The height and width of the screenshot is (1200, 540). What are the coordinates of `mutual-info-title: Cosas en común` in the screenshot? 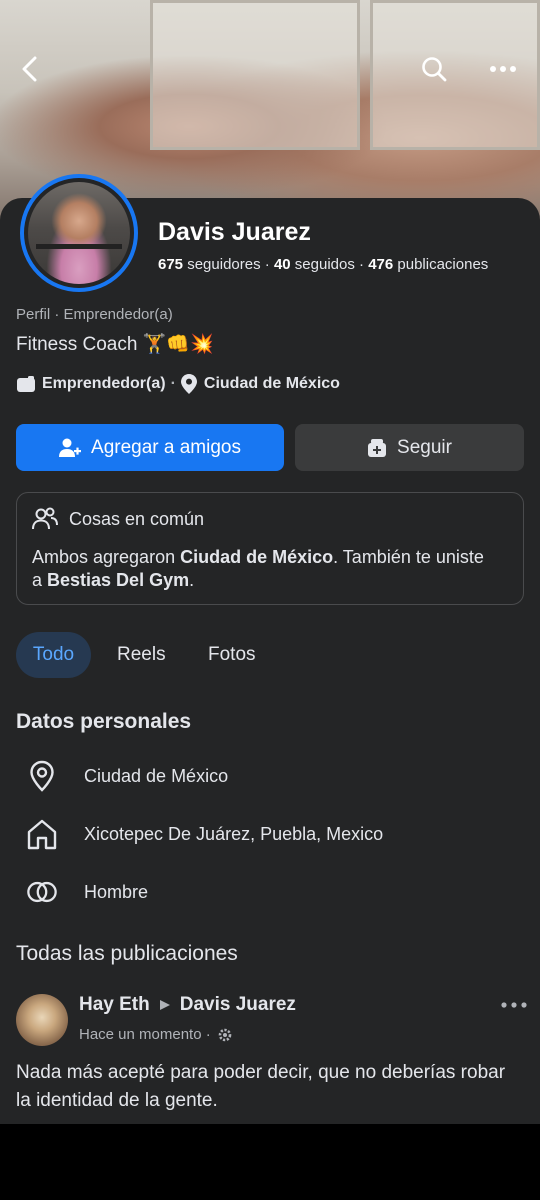 It's located at (137, 518).